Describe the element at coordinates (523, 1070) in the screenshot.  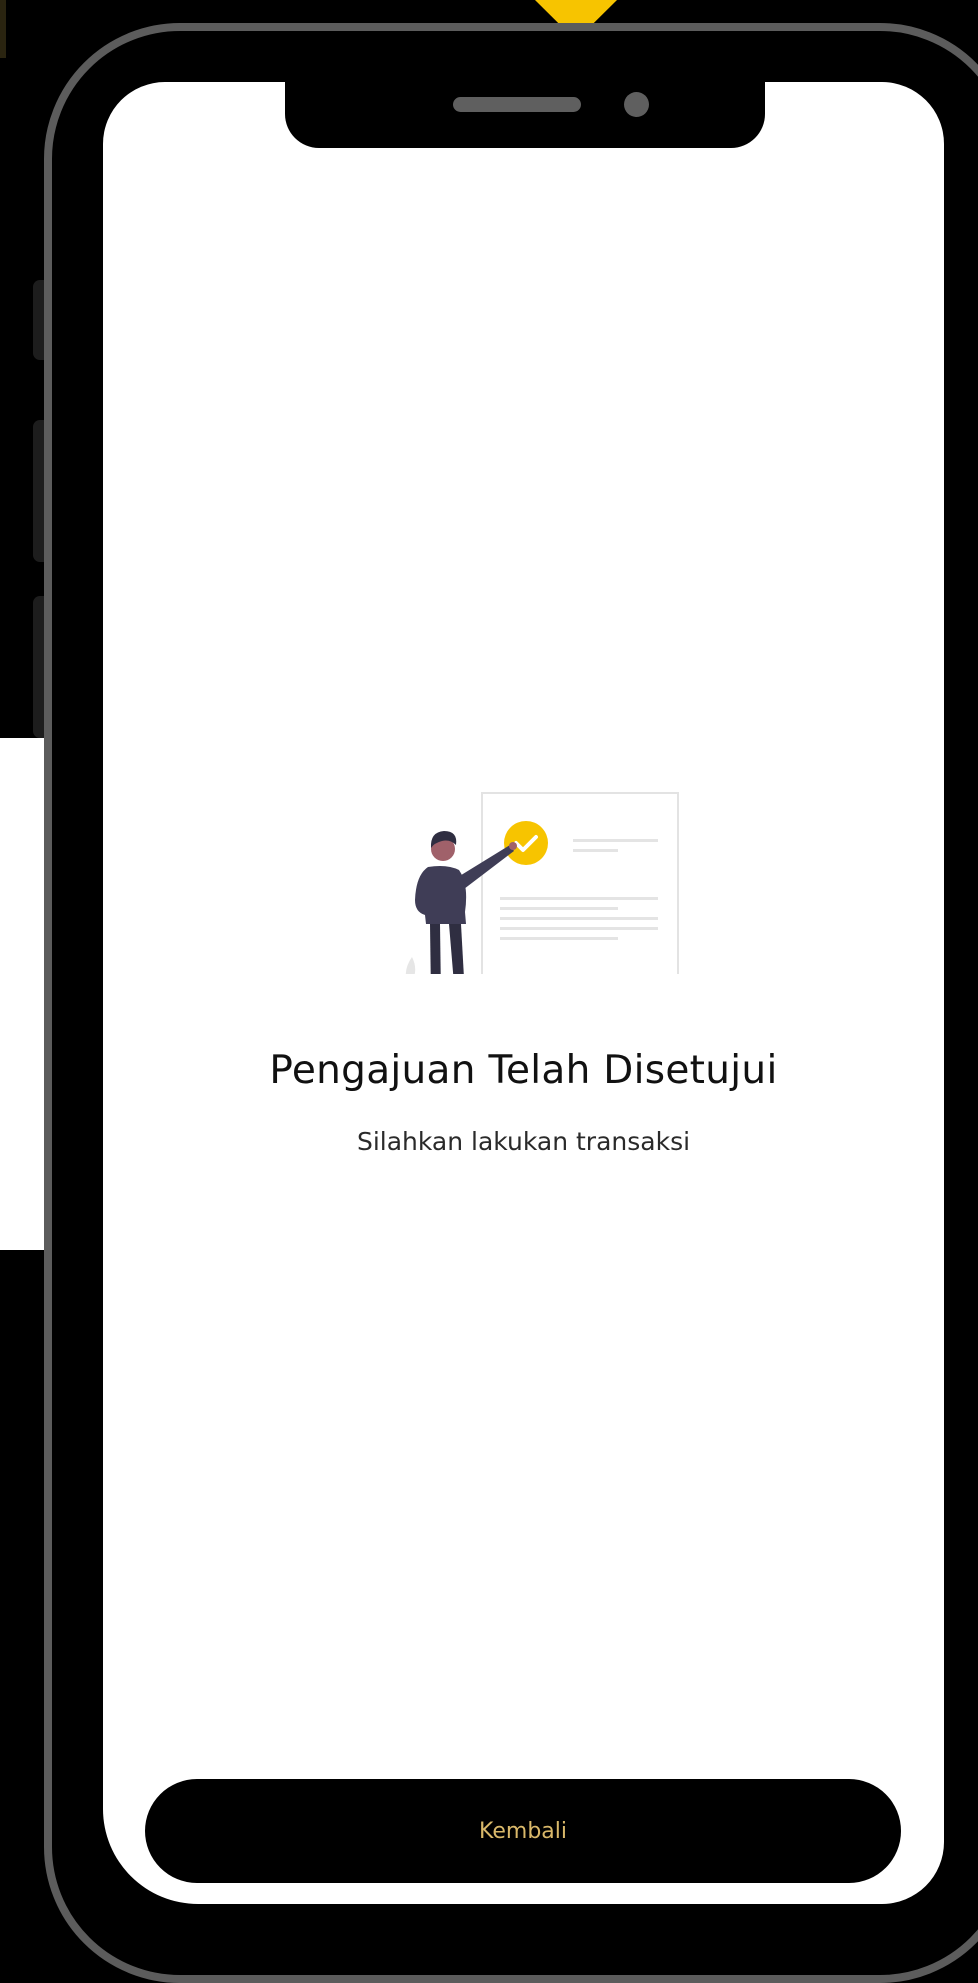
I see `page-title: Pengajuan Telah Disetujui` at that location.